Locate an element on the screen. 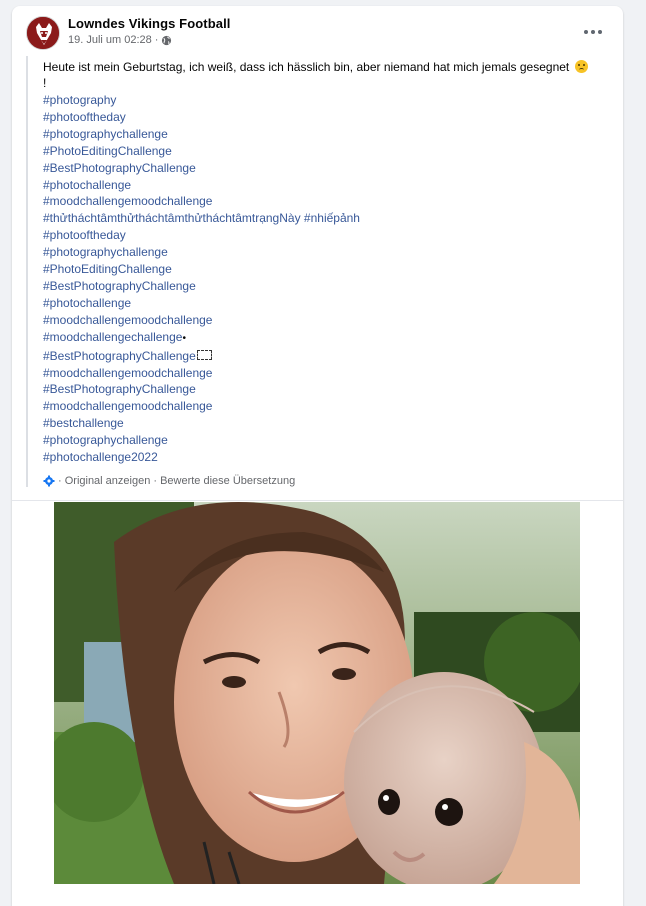 The width and height of the screenshot is (646, 906). sad-face-emoji is located at coordinates (581, 66).